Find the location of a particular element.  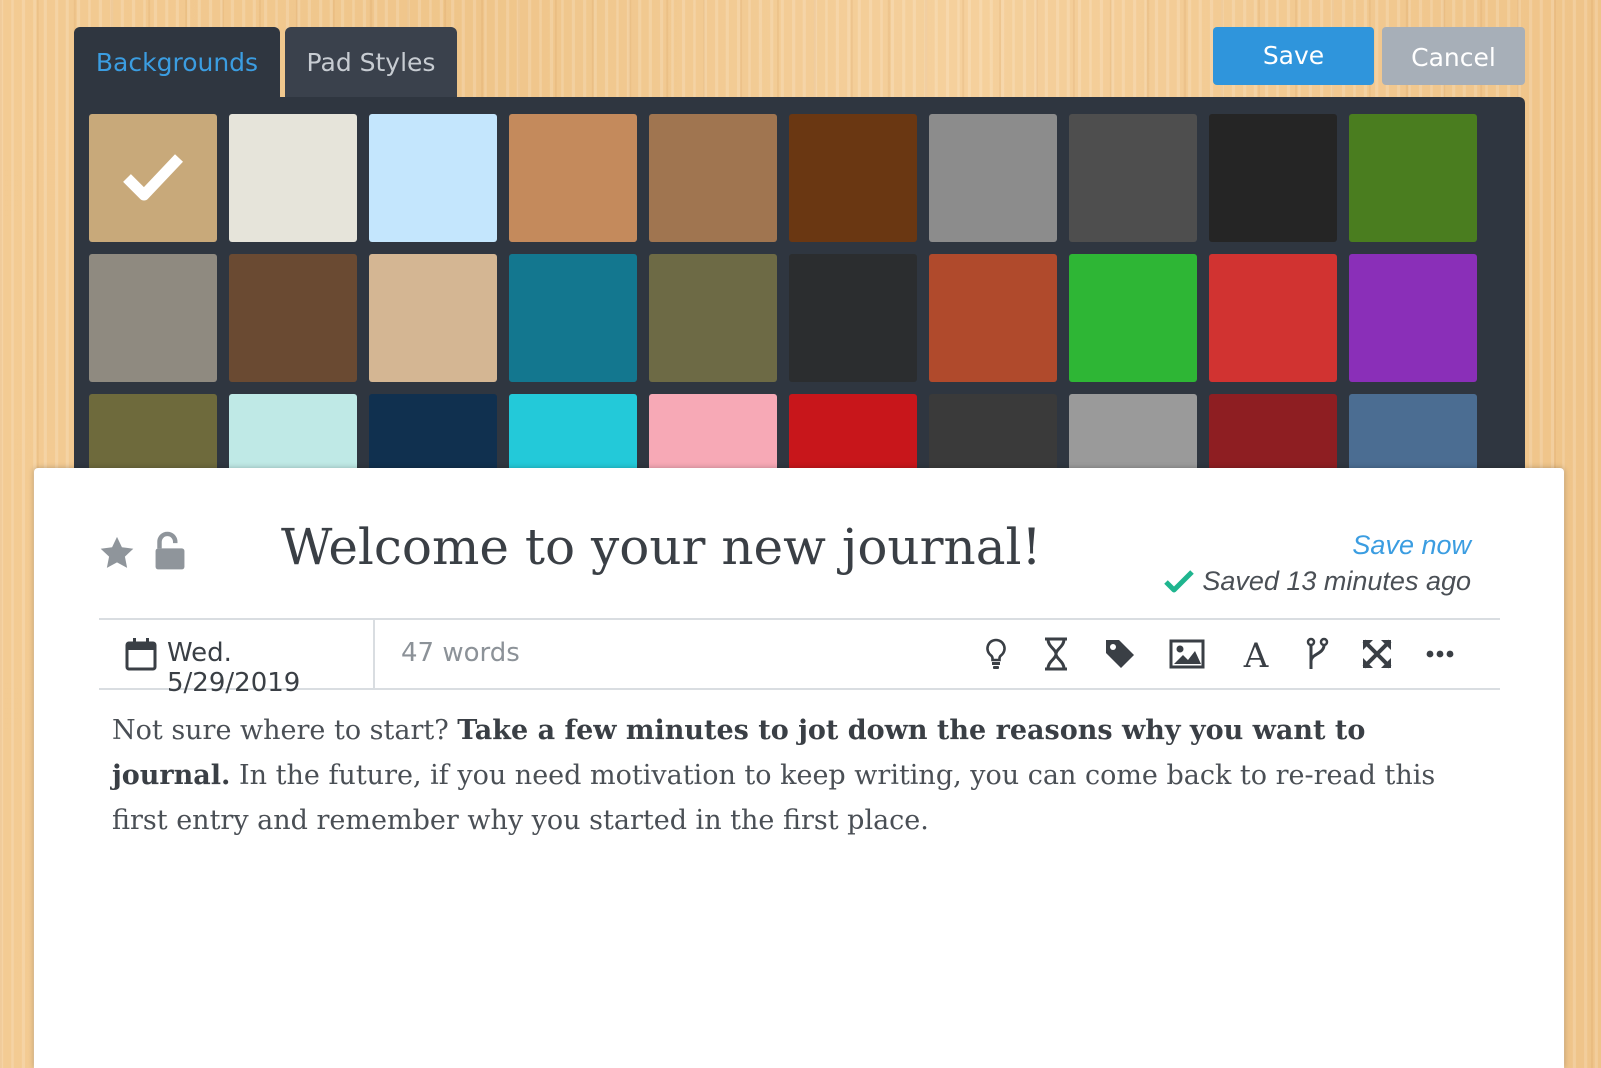

swatch-black-white-plaid is located at coordinates (993, 431).